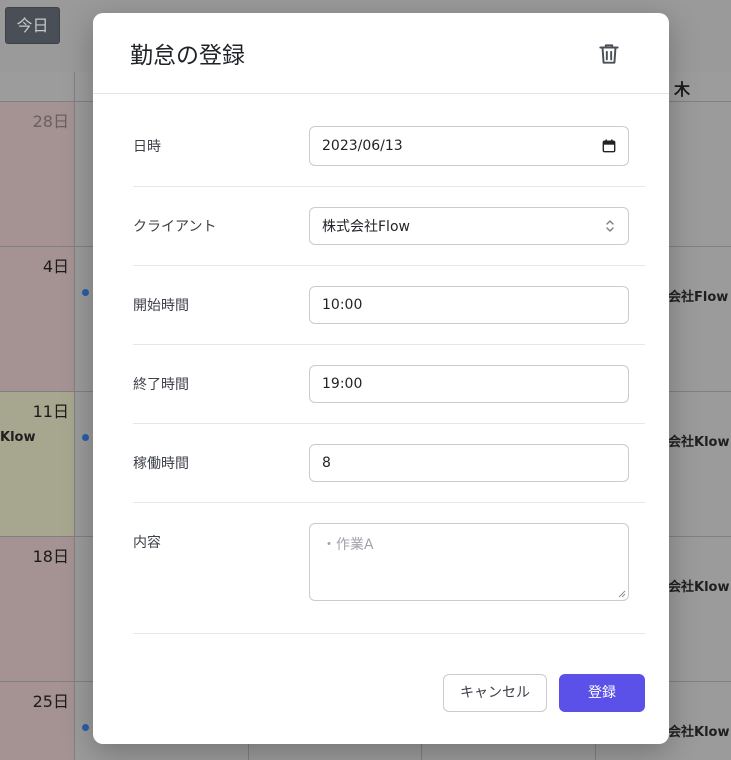 The image size is (731, 760). What do you see at coordinates (37, 318) in the screenshot?
I see `day-cell: 4日` at bounding box center [37, 318].